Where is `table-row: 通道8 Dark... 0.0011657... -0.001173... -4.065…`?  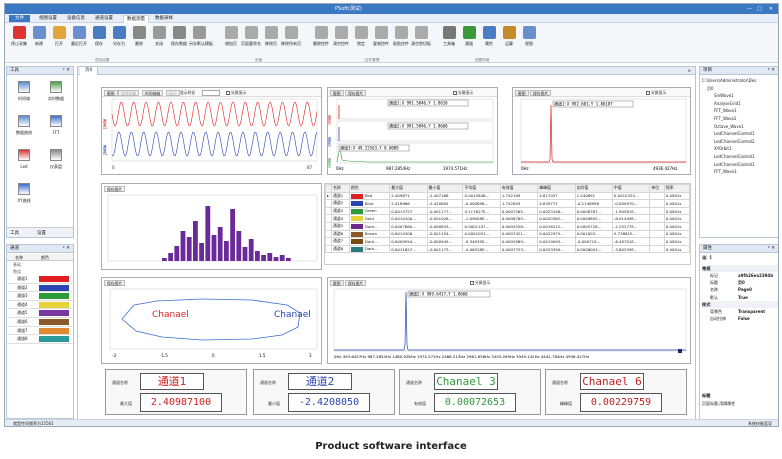
table-row: 通道8 Dark... 0.0011657... -0.001173... -4.065… is located at coordinates (507, 249).